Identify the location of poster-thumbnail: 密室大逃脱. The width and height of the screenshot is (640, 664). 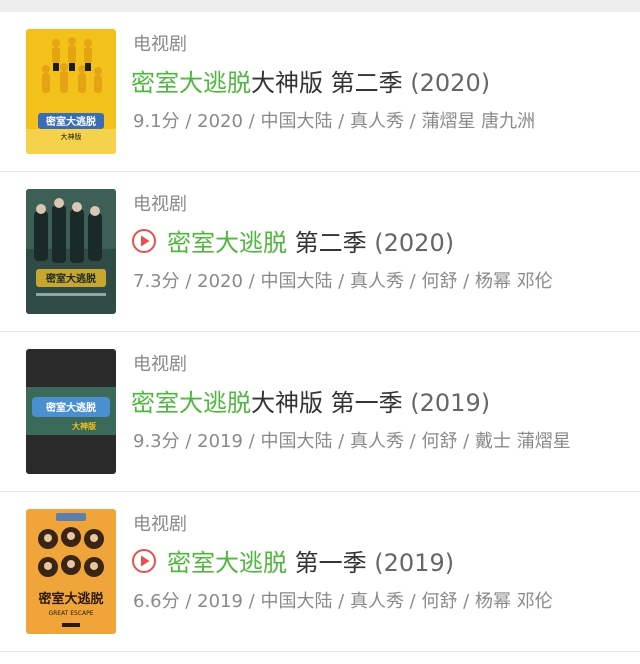
(71, 251).